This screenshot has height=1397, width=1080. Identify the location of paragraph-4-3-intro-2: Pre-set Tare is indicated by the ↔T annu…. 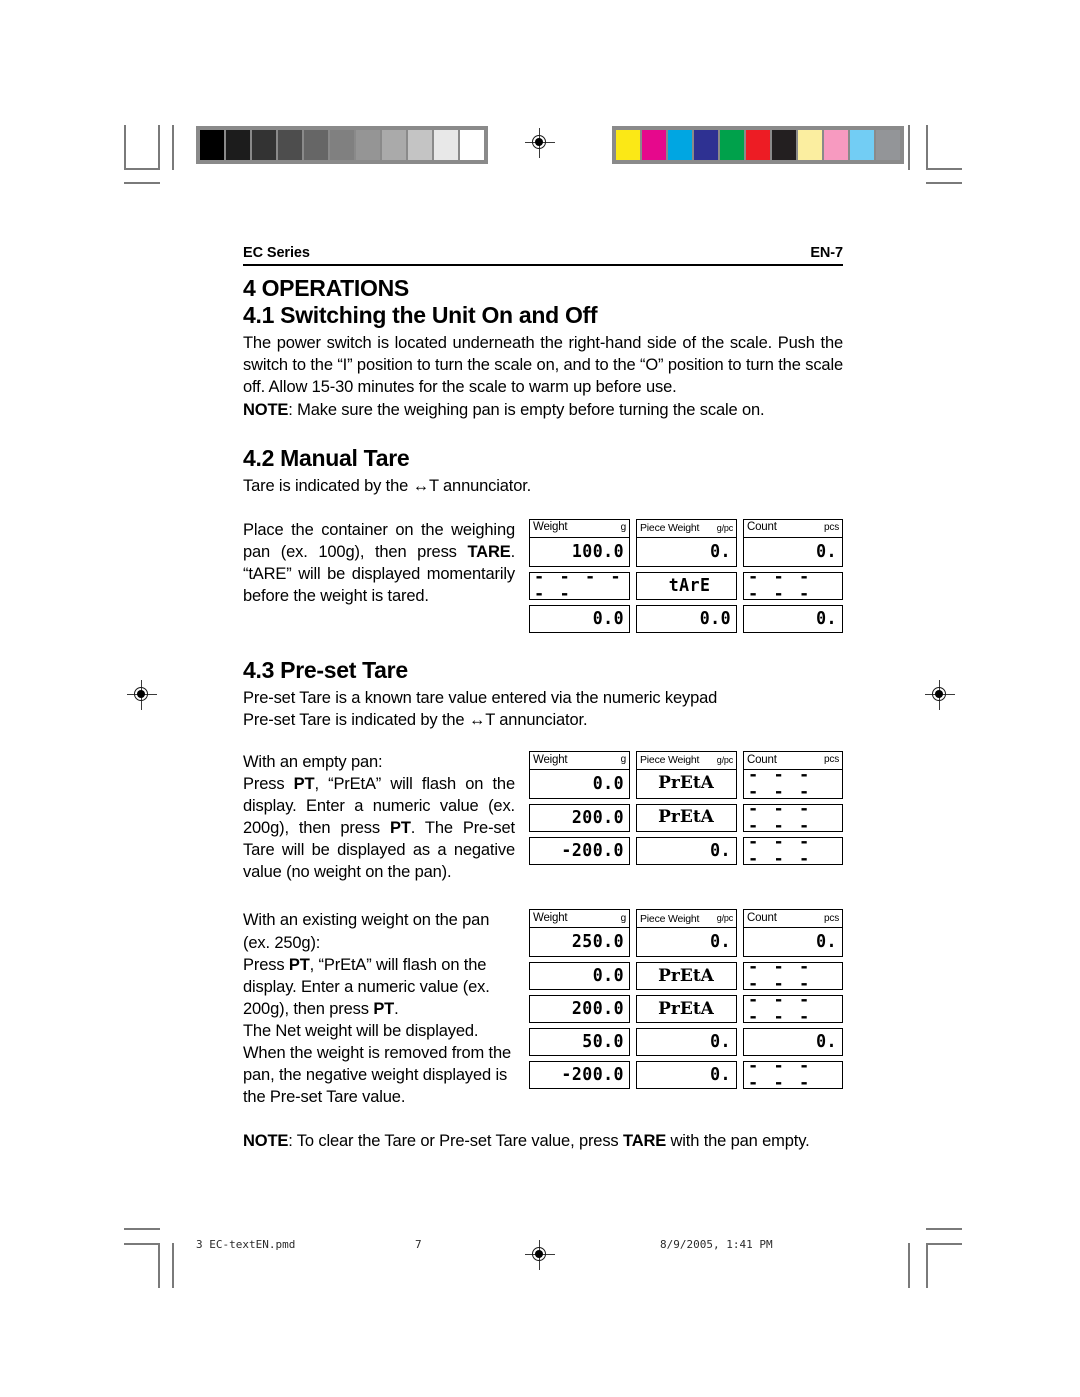
(415, 719).